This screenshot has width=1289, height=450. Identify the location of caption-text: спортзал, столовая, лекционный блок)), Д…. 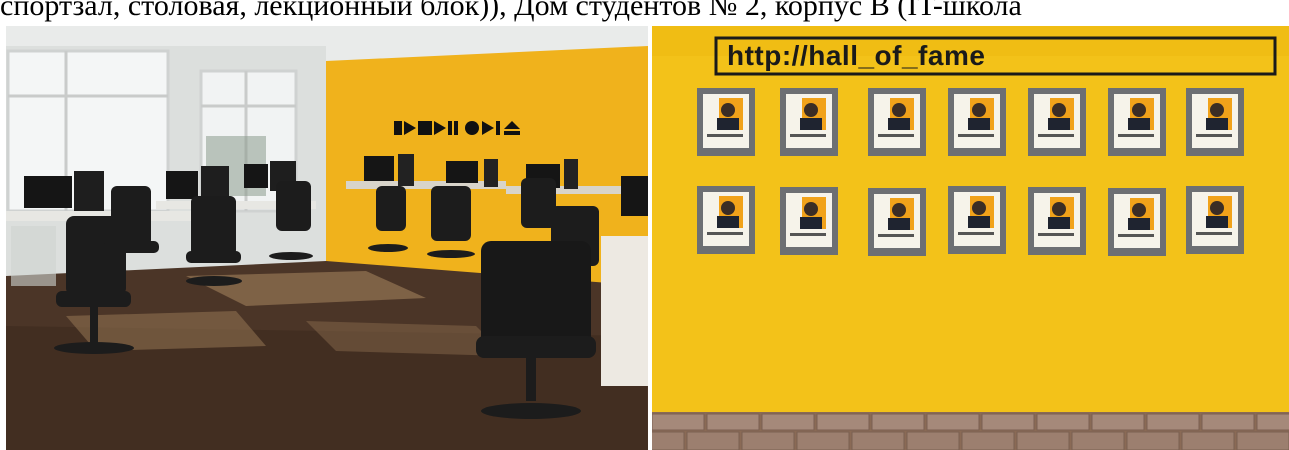
(511, 11).